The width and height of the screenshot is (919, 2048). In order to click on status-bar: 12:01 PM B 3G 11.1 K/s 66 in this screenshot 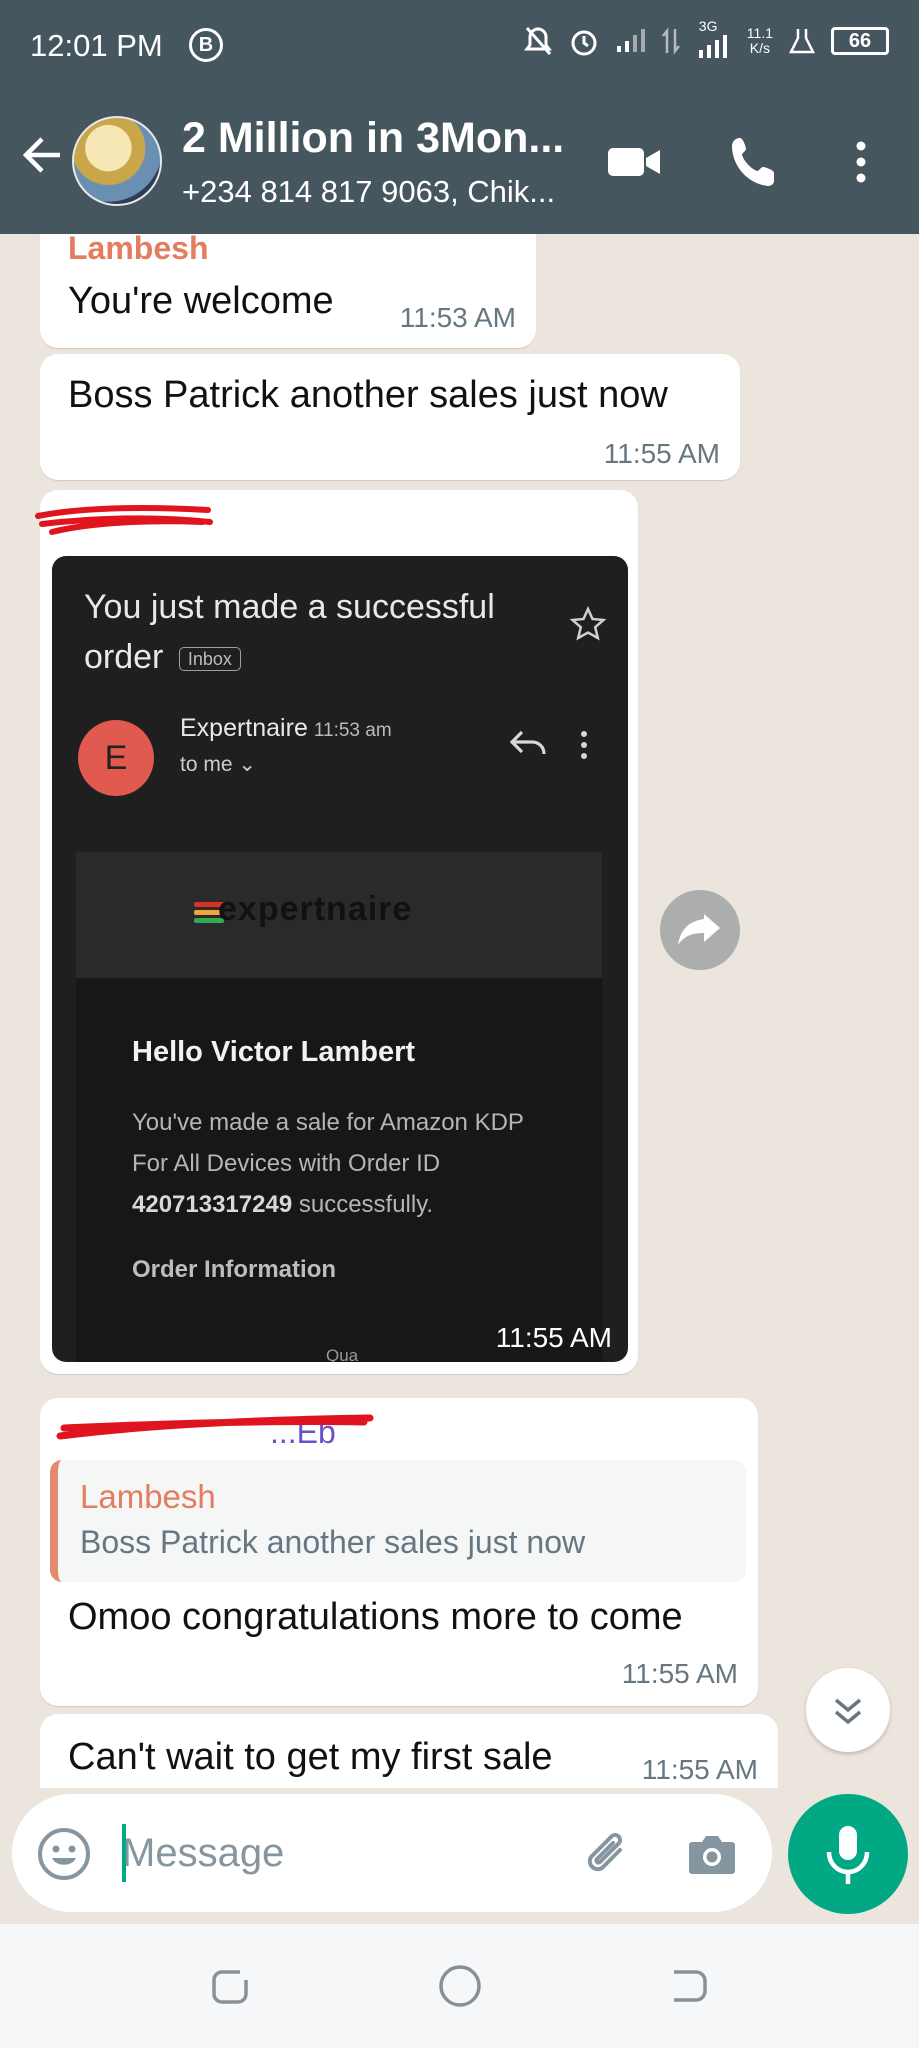, I will do `click(459, 46)`.